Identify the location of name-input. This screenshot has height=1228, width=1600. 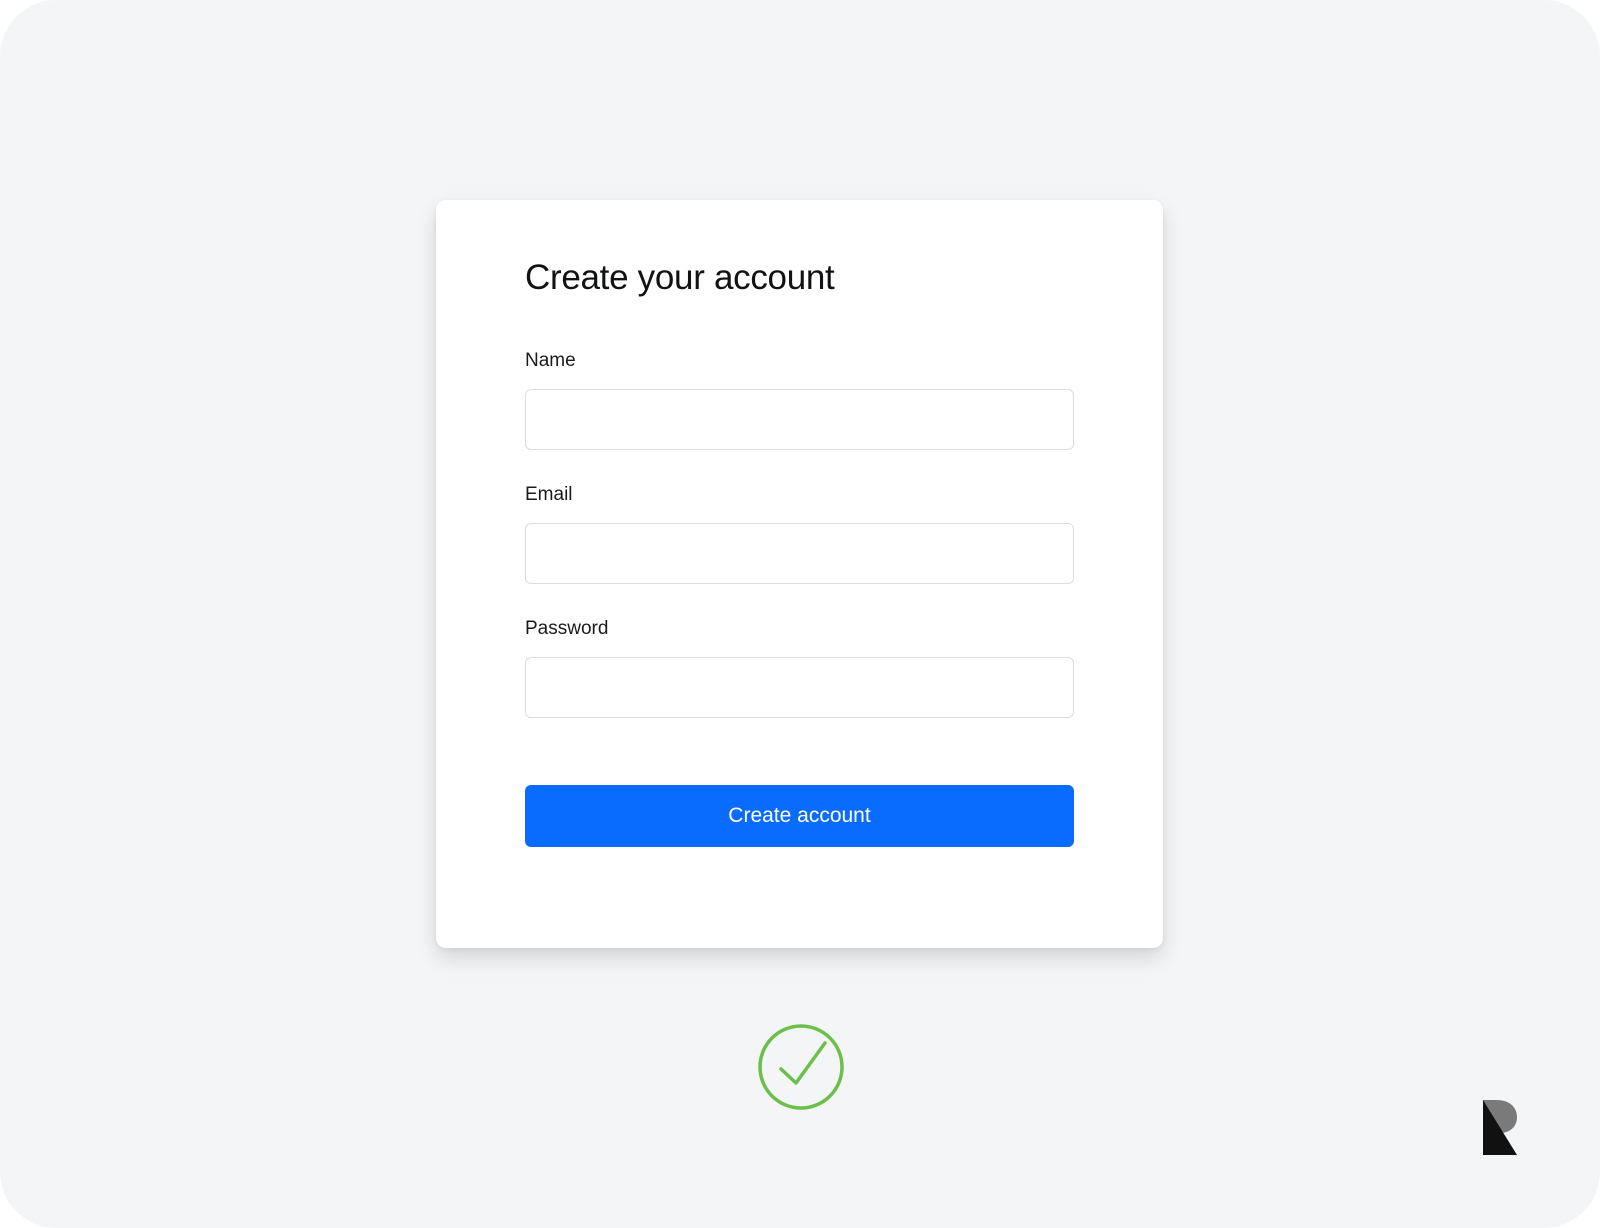
(799, 419).